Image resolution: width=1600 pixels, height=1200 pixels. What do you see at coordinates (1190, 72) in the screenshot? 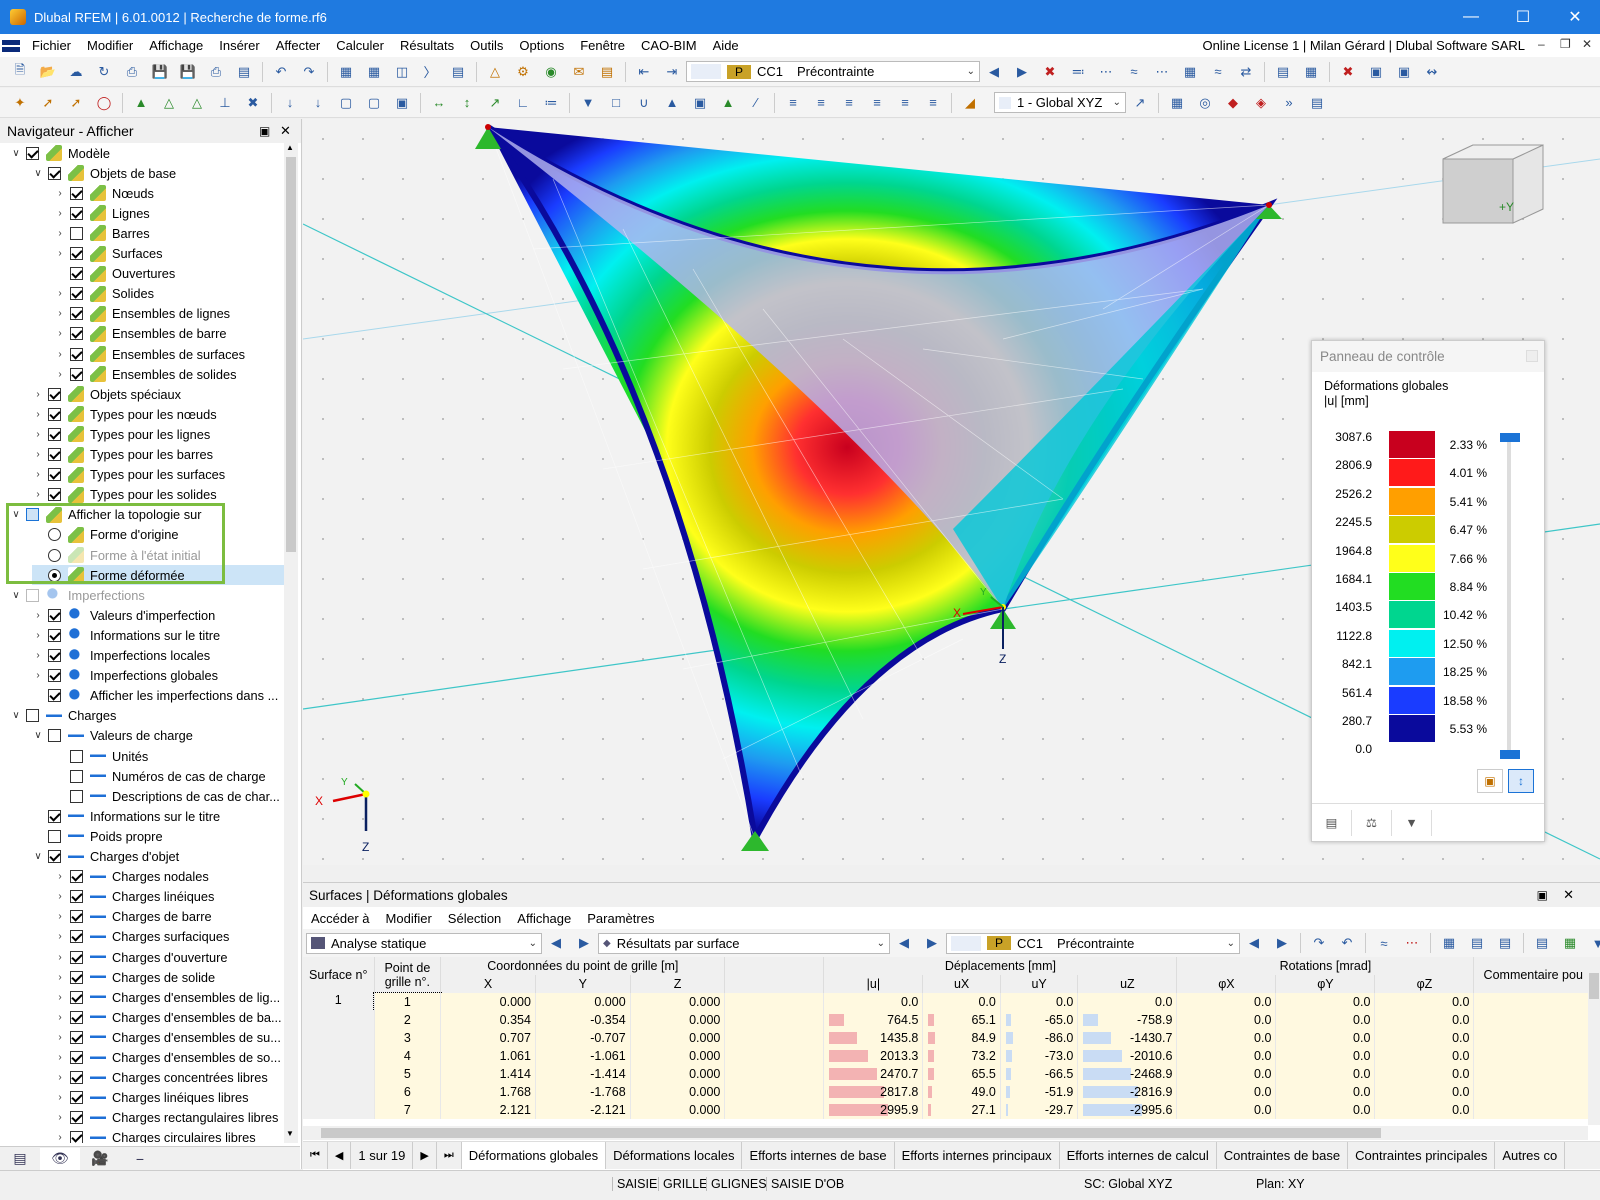
I see `surface-results-icon: ▦` at bounding box center [1190, 72].